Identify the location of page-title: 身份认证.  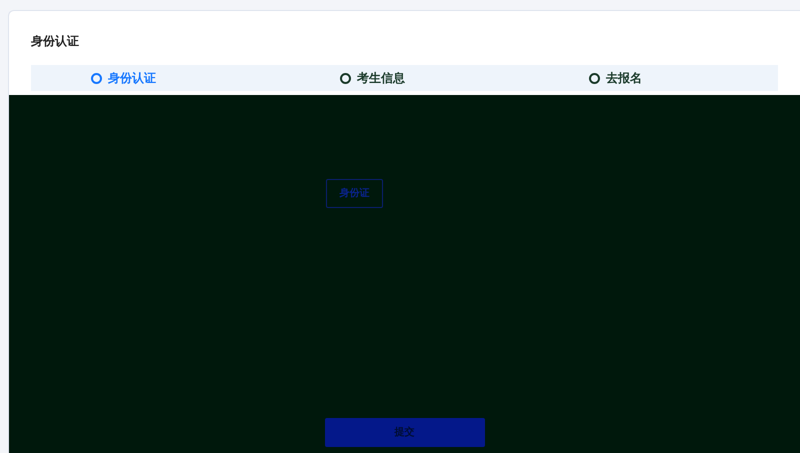
(55, 41).